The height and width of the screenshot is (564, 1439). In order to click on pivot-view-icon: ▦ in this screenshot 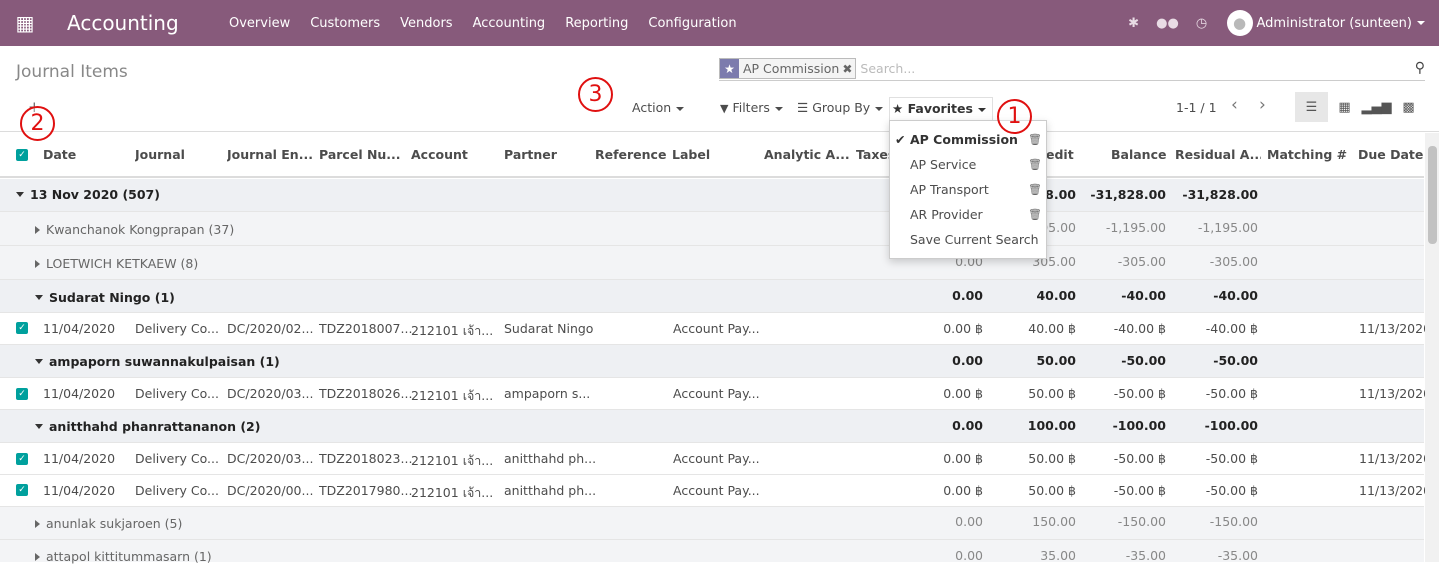, I will do `click(1344, 107)`.